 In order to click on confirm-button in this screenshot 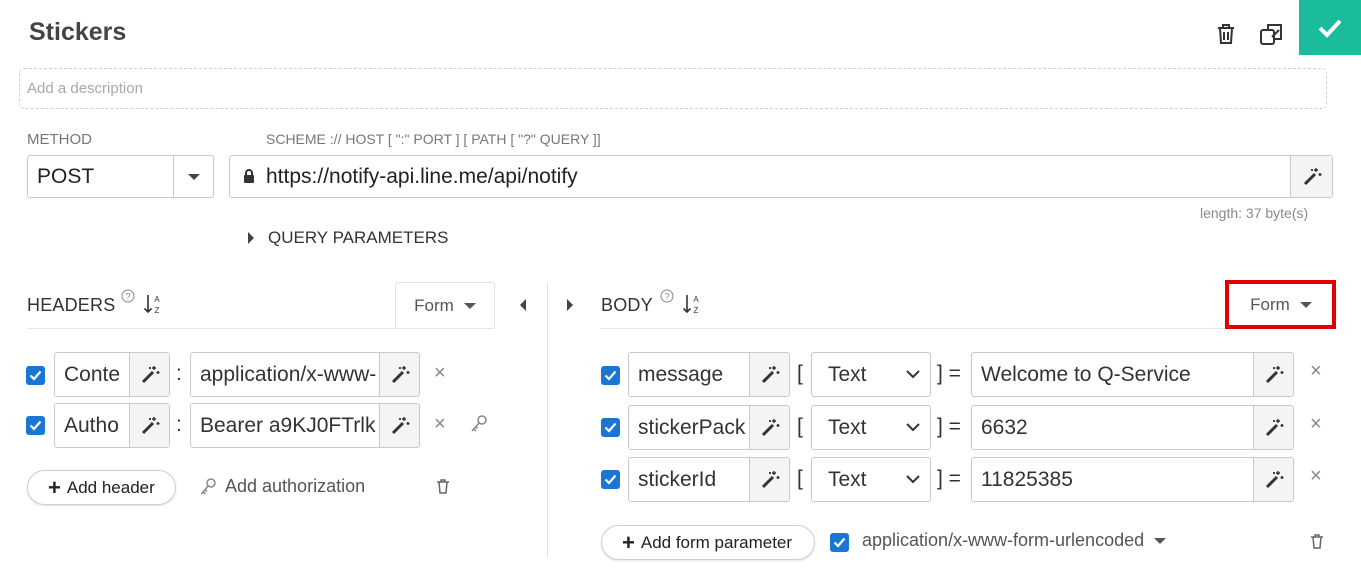, I will do `click(1330, 27)`.